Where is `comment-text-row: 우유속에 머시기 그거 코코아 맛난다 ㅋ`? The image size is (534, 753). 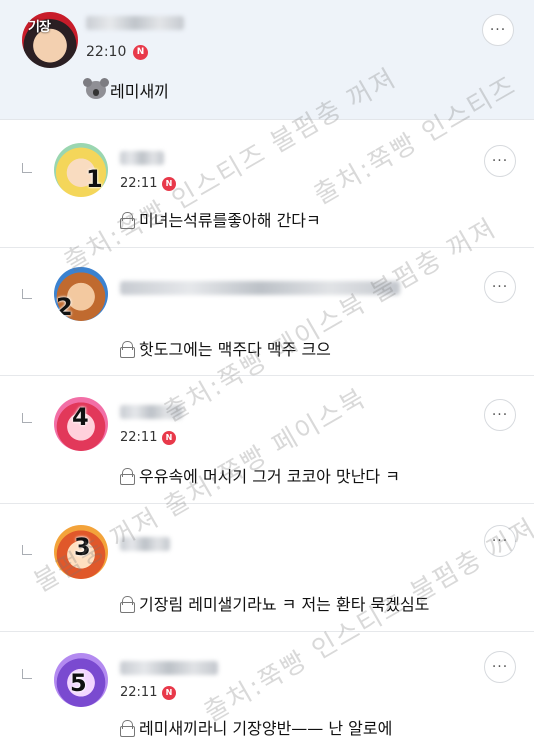
comment-text-row: 우유속에 머시기 그거 코코아 맛난다 ㅋ is located at coordinates (260, 475).